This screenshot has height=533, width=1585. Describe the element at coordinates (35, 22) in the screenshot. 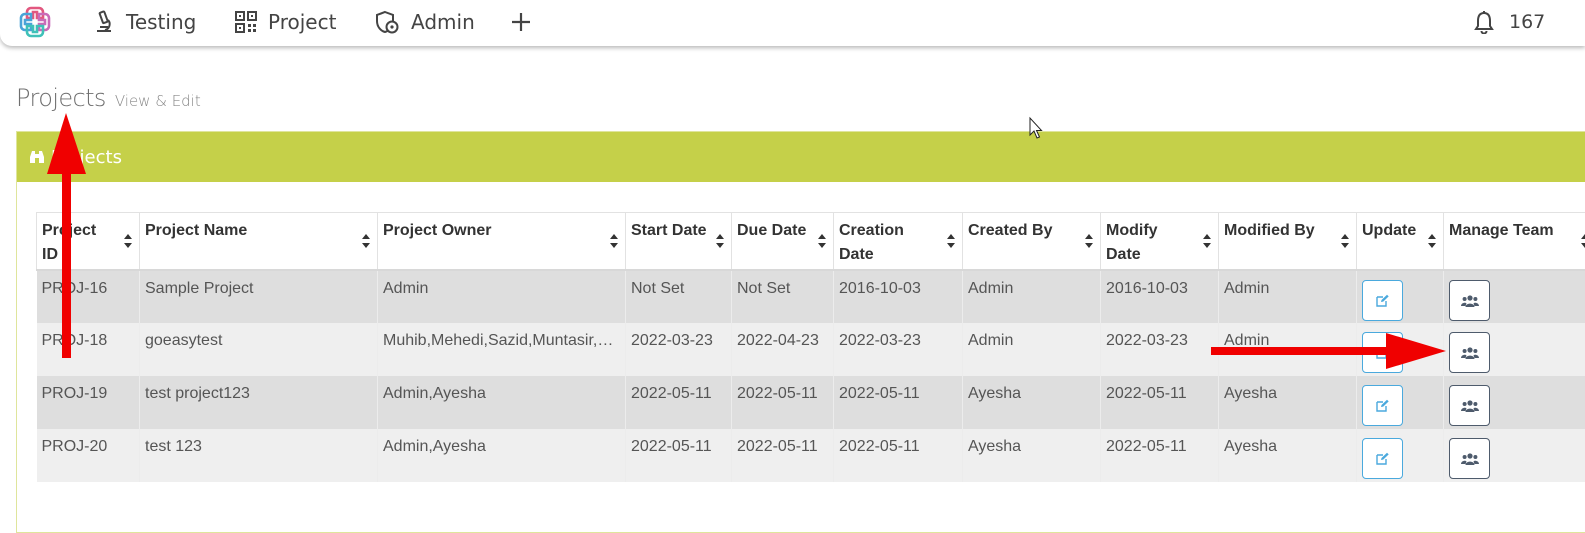

I see `app-logo` at that location.